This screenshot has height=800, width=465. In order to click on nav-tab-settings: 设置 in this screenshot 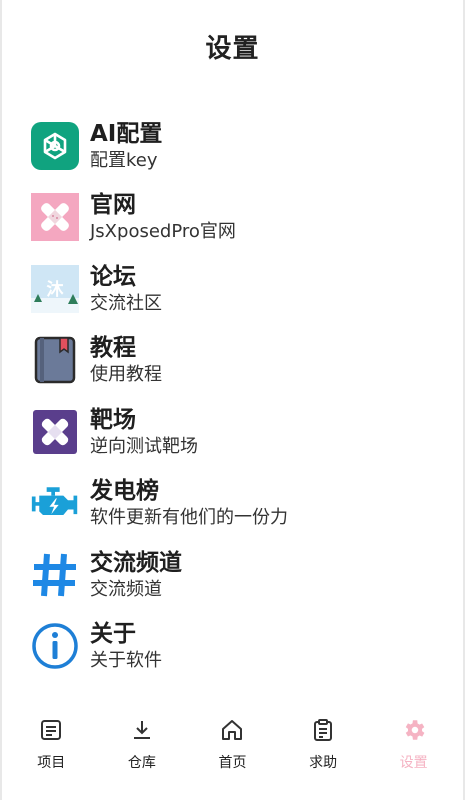, I will do `click(414, 738)`.